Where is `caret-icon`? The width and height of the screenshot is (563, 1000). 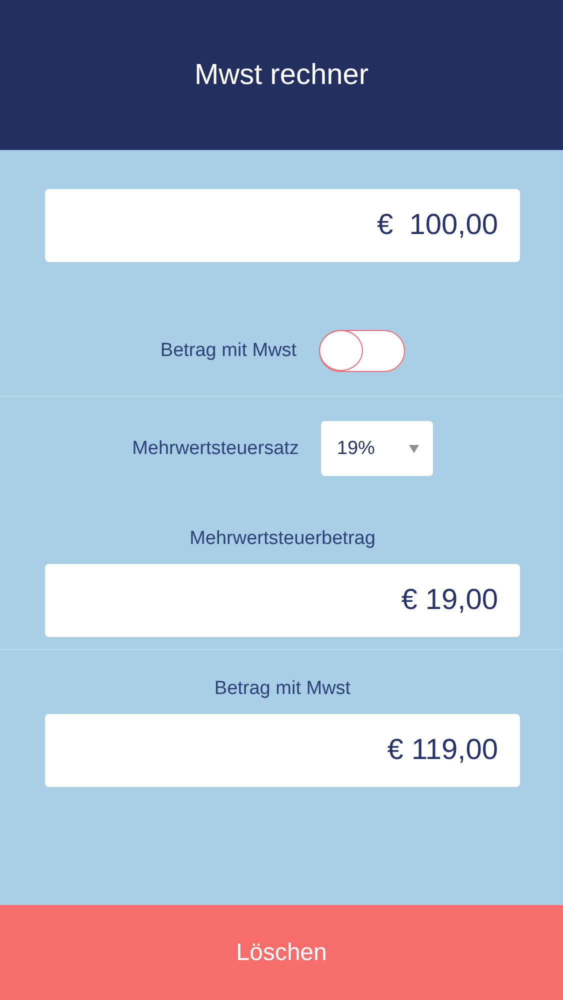 caret-icon is located at coordinates (413, 448).